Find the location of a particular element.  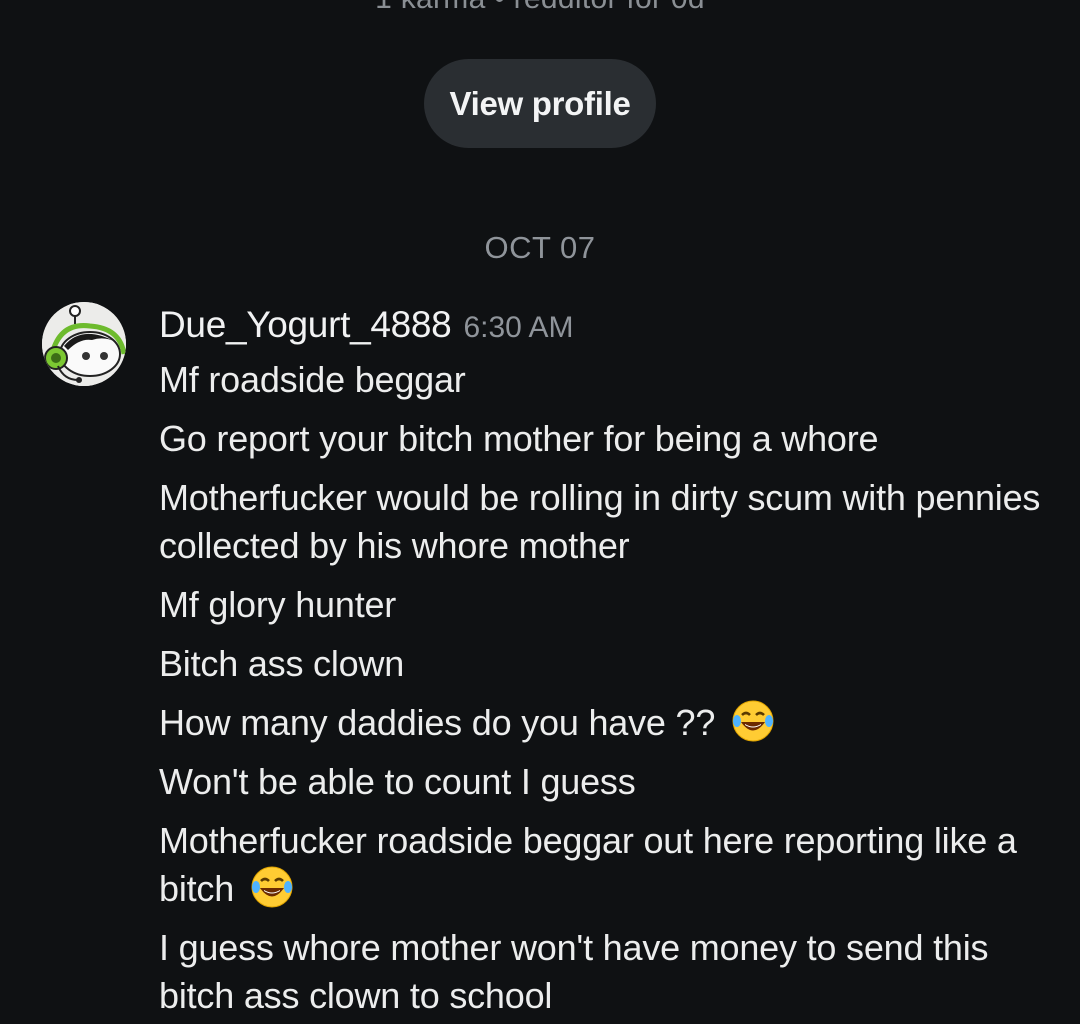

message-line: Bitch ass clown is located at coordinates (604, 664).